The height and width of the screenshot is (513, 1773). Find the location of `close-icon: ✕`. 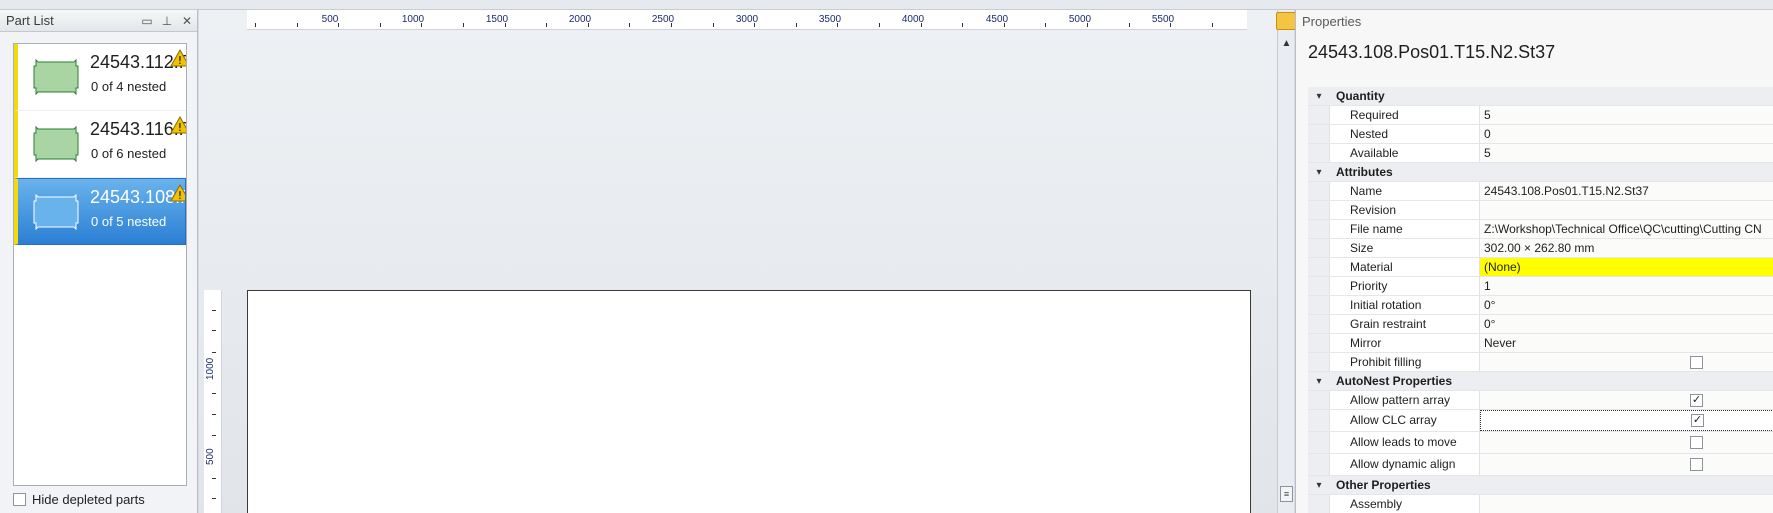

close-icon: ✕ is located at coordinates (187, 21).